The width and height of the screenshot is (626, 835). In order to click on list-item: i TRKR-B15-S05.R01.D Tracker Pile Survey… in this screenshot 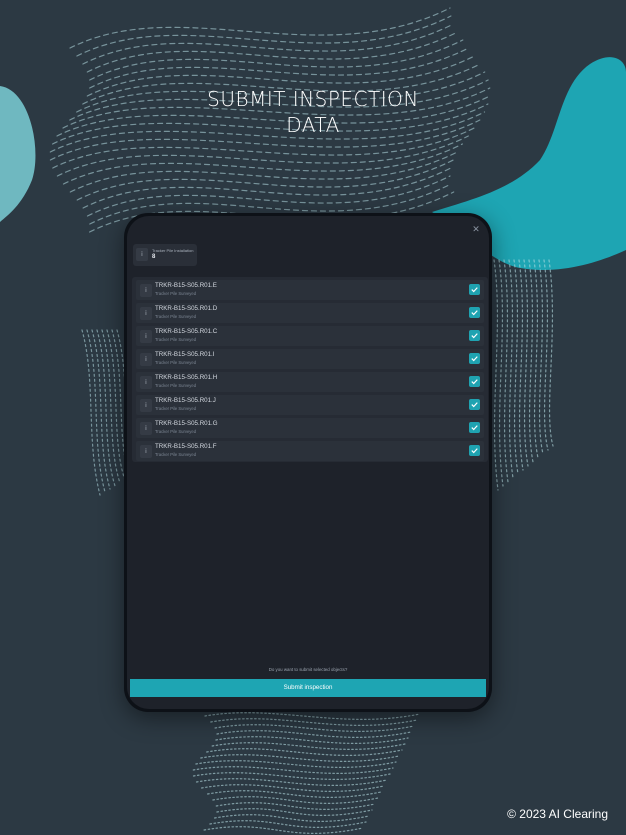, I will do `click(310, 313)`.